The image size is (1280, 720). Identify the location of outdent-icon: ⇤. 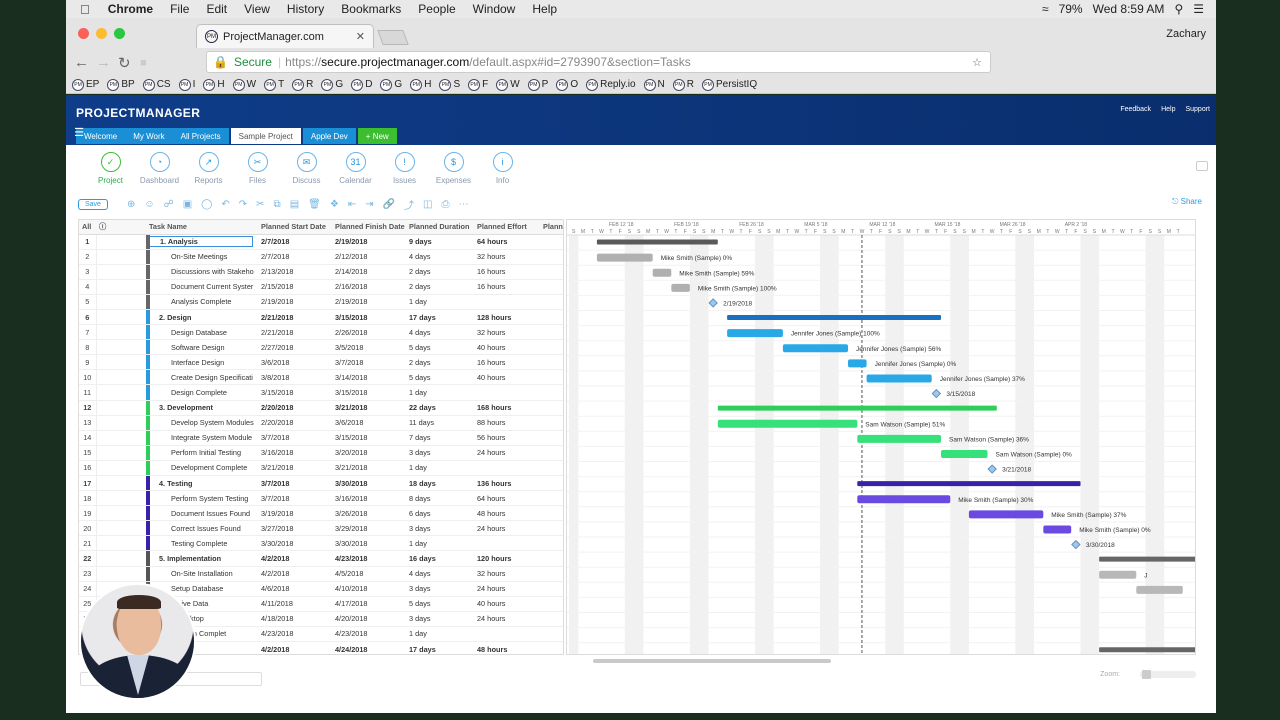
(352, 204).